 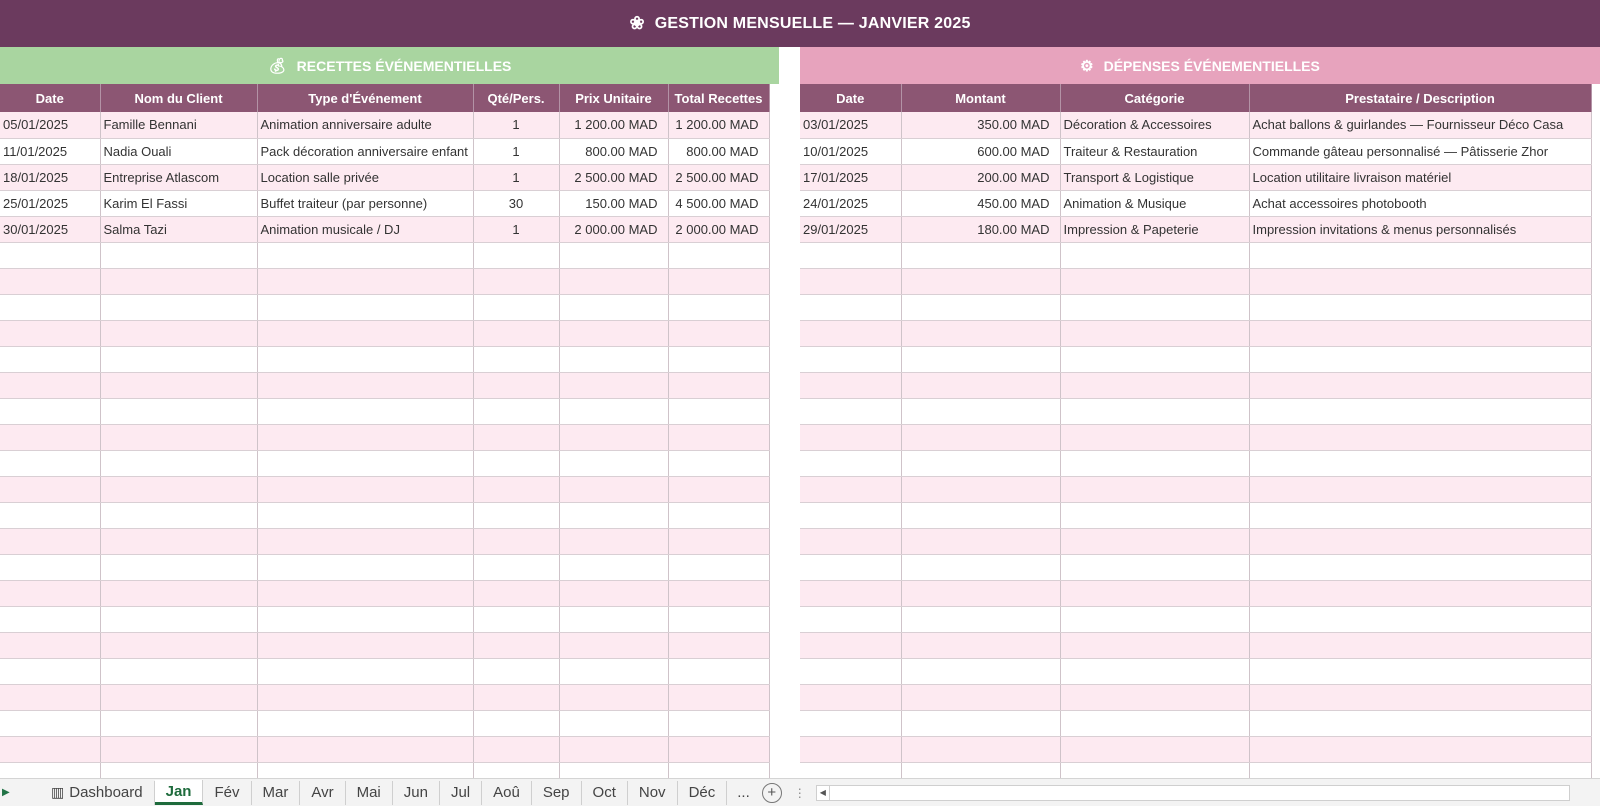 I want to click on tab-scroll-arrow-icon: ▶, so click(x=20, y=792).